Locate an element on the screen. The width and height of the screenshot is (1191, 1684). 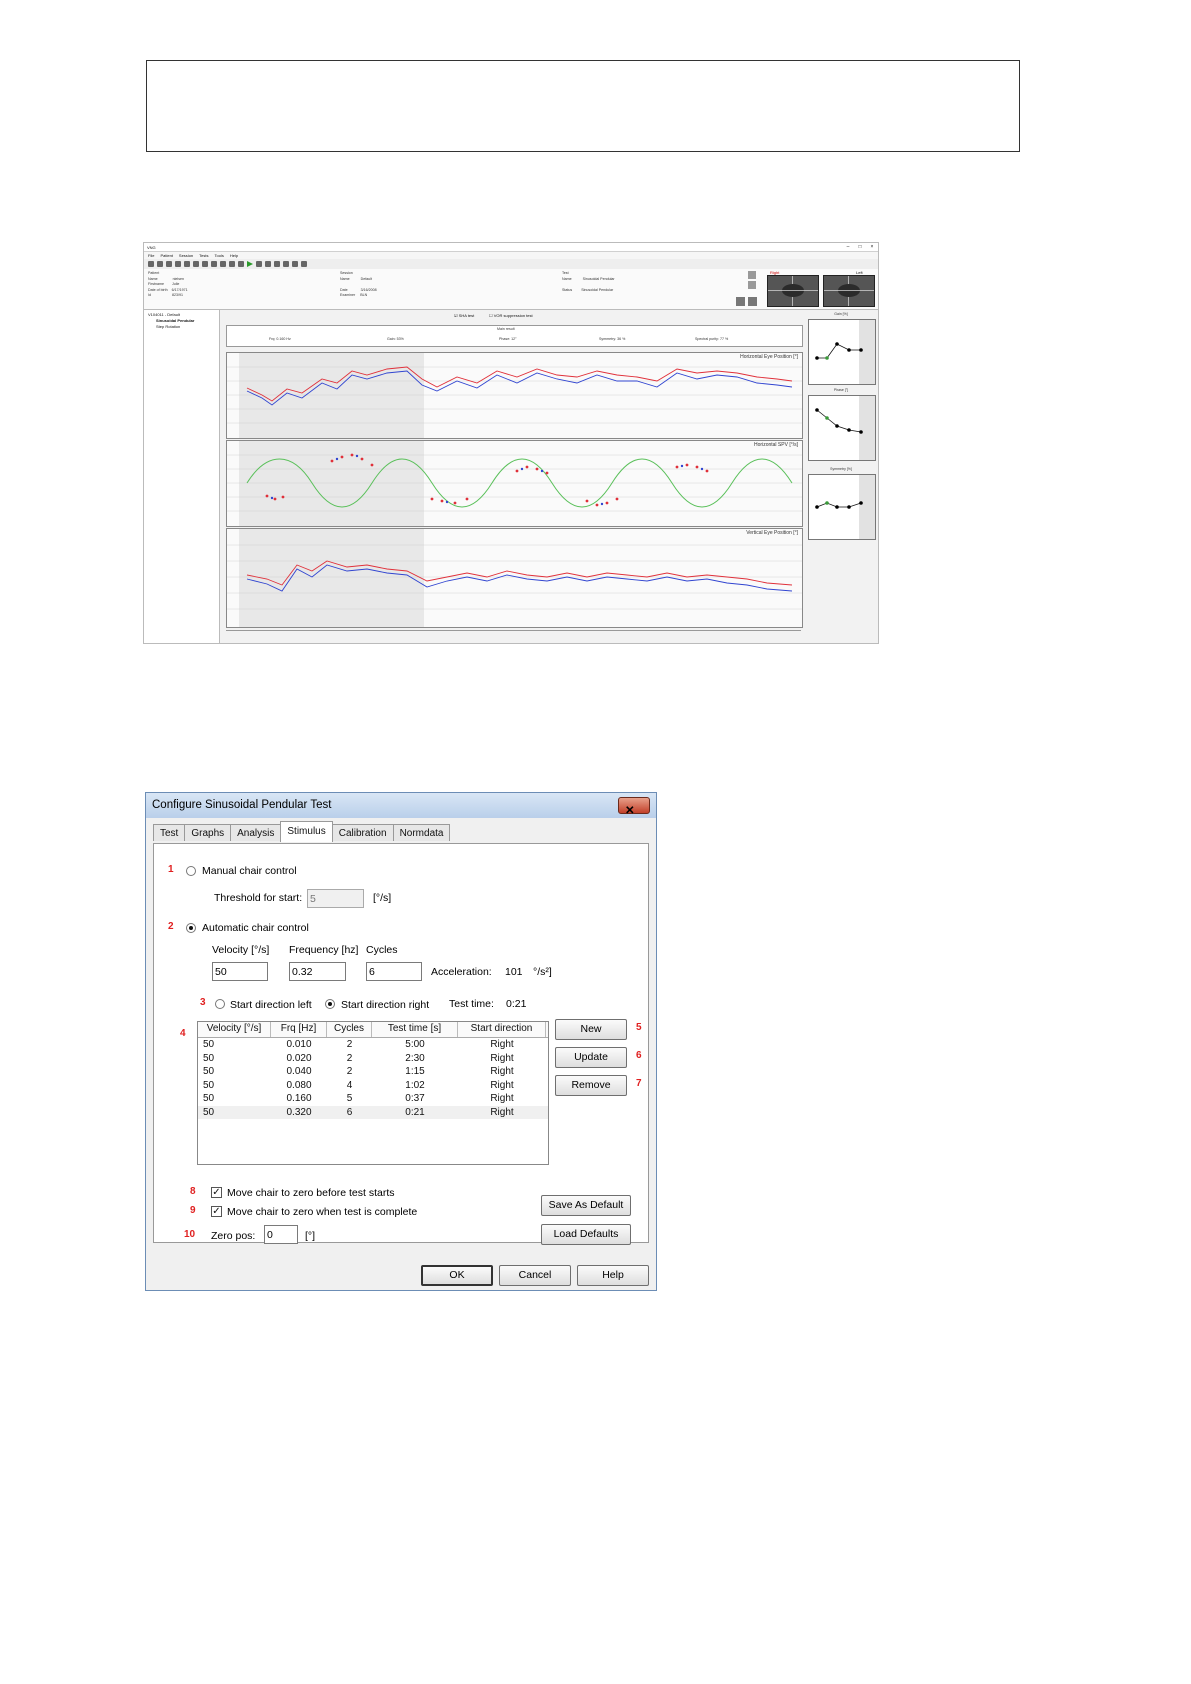
record-icon is located at coordinates (752, 275).